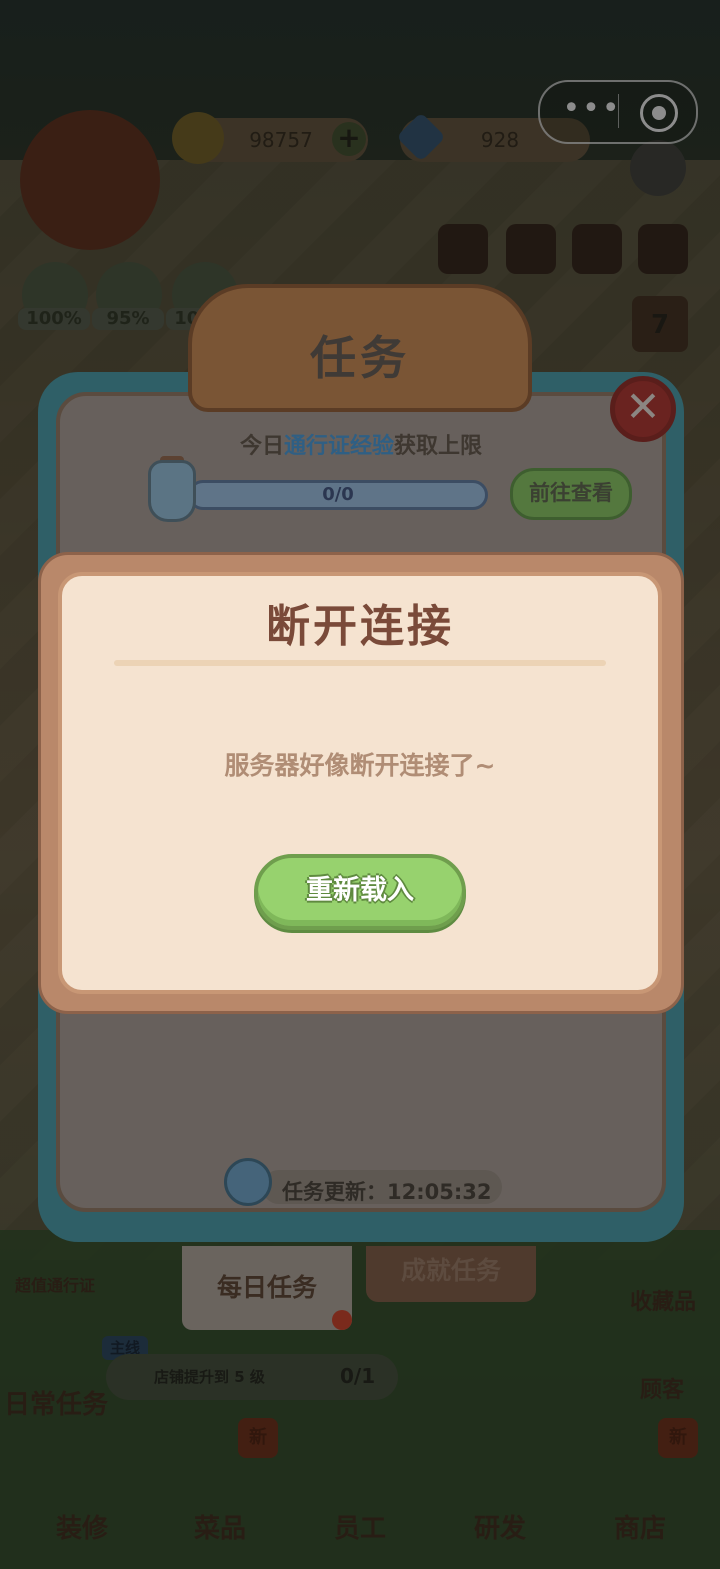 Image resolution: width=720 pixels, height=1569 pixels. Describe the element at coordinates (451, 1274) in the screenshot. I see `tab-achievement-missions: 成就任务` at that location.